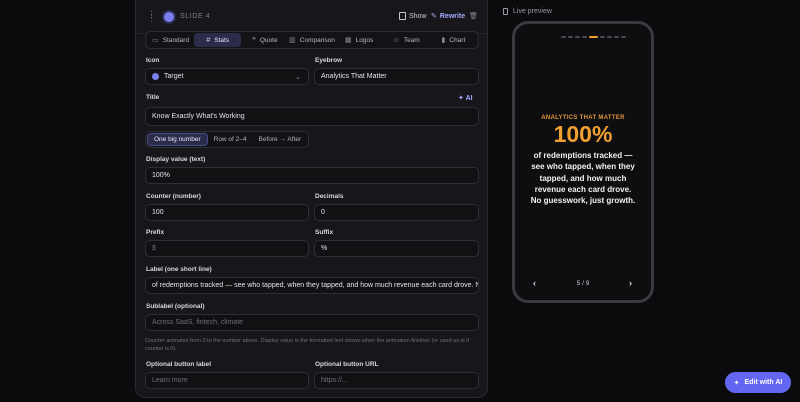 The image size is (800, 402). I want to click on display-value-label: Display value (text), so click(176, 159).